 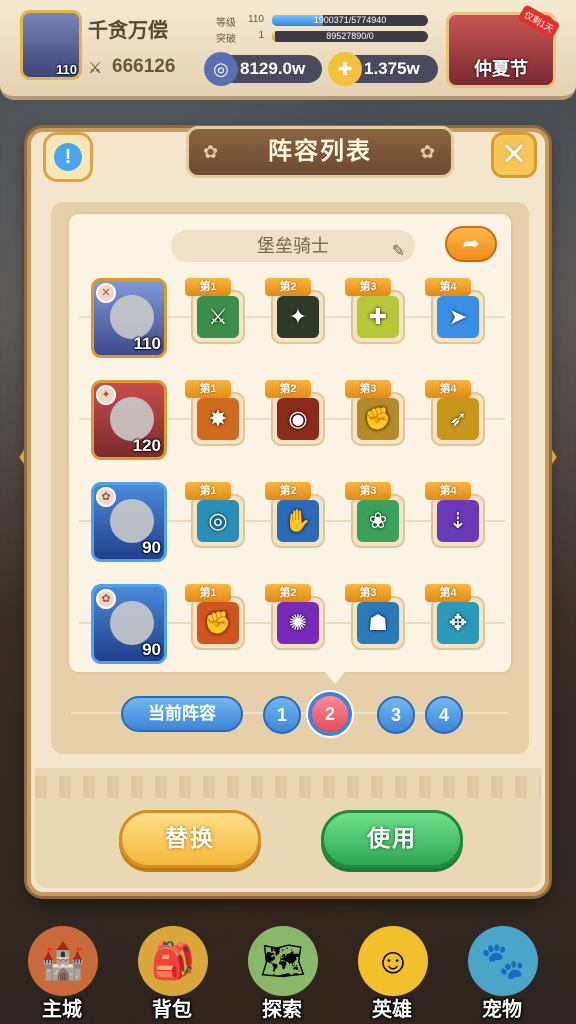 I want to click on skill-slot: ⚔ 第1, so click(x=215, y=313).